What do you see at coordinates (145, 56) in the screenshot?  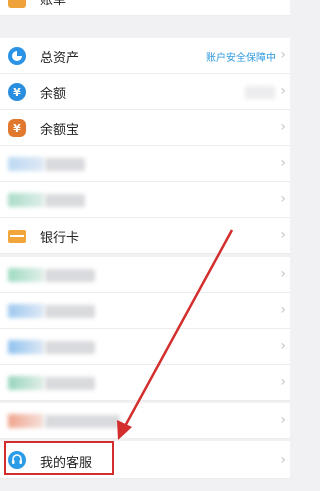 I see `menu-item-total-assets: 总资产 账户安全保障中 ›` at bounding box center [145, 56].